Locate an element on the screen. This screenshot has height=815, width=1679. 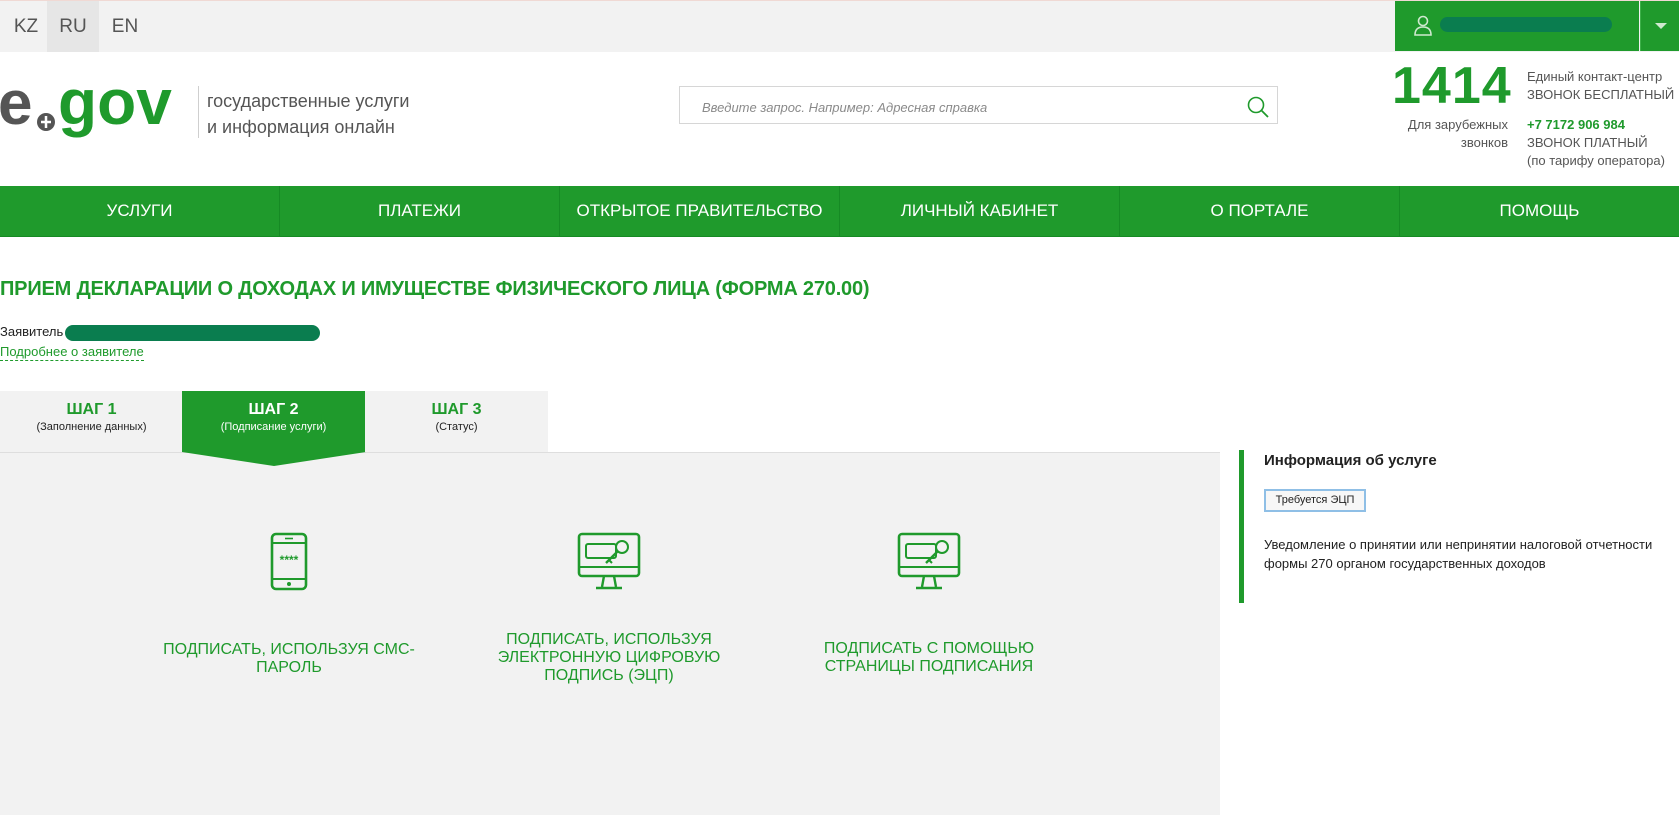
foreign-calls-label: Для зарубежных звонков is located at coordinates (1457, 133).